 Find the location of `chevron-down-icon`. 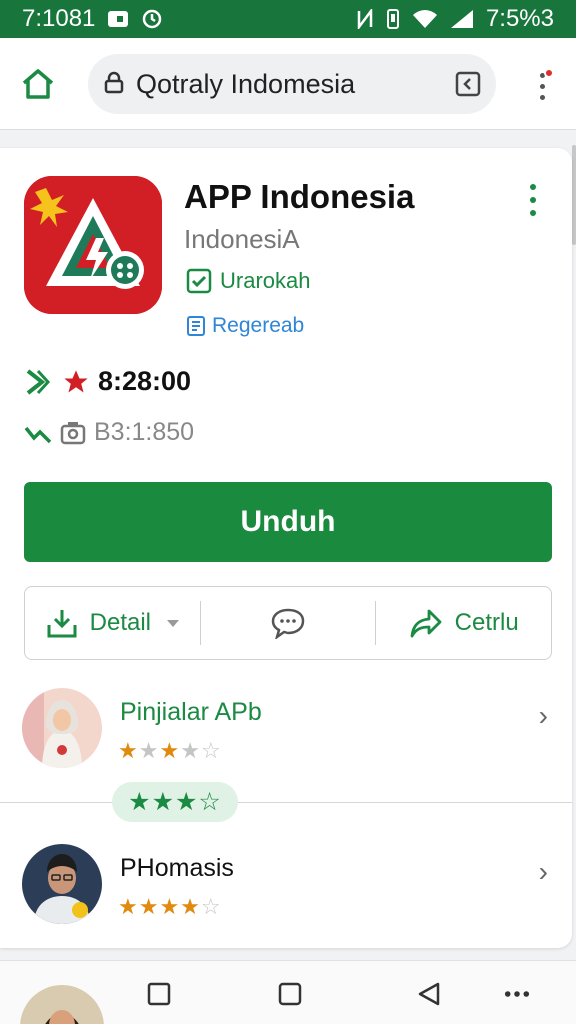

chevron-down-icon is located at coordinates (173, 623).